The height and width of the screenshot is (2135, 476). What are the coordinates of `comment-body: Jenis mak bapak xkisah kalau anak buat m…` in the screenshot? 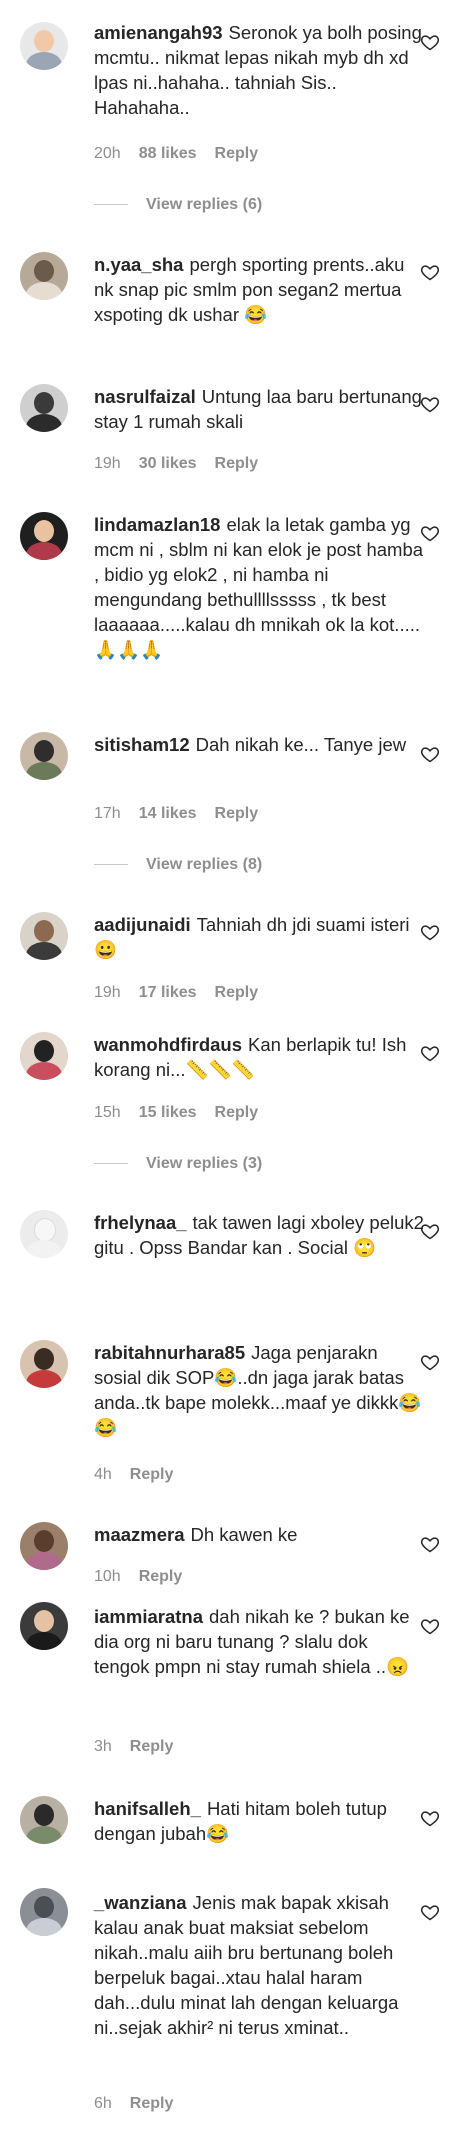 It's located at (246, 1965).